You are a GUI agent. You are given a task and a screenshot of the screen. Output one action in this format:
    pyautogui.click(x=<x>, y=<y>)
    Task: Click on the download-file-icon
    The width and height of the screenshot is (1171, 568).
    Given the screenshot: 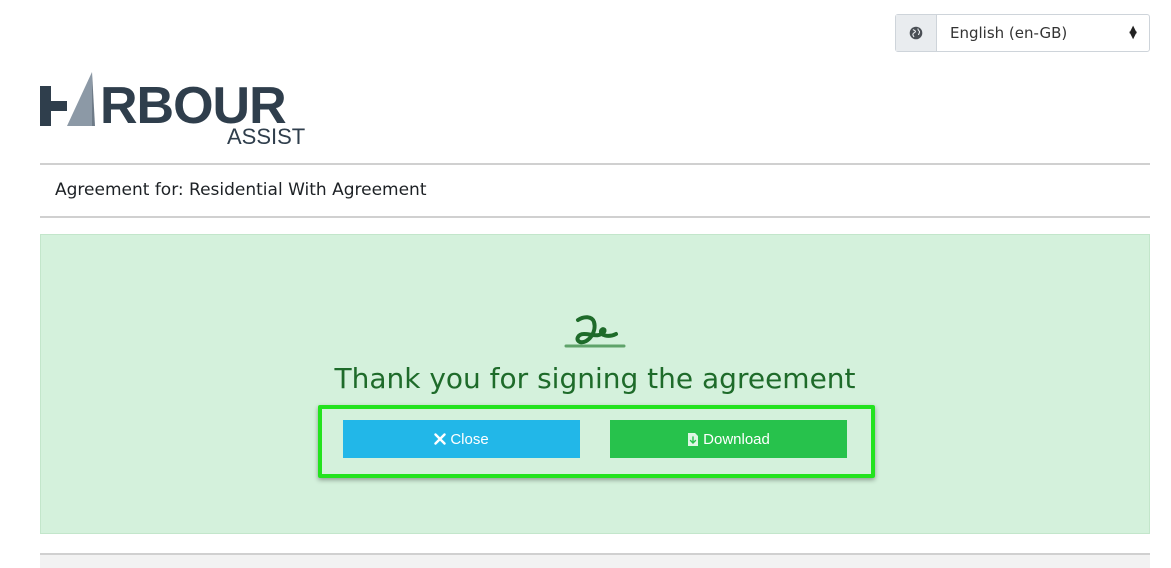 What is the action you would take?
    pyautogui.click(x=693, y=439)
    